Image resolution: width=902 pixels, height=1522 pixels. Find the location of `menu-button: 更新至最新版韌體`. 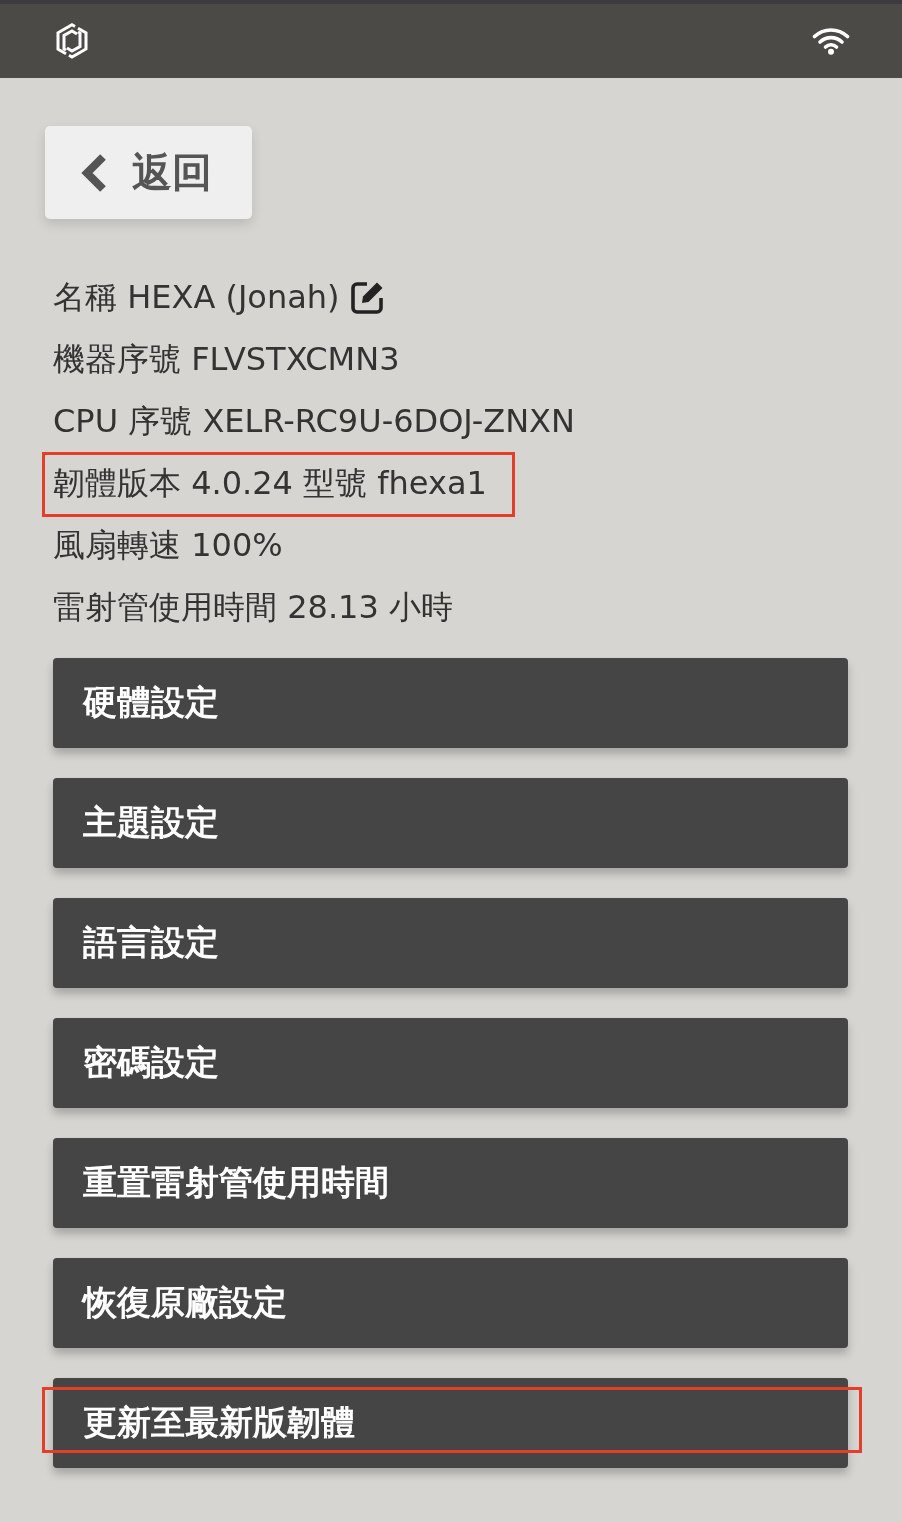

menu-button: 更新至最新版韌體 is located at coordinates (450, 1423).